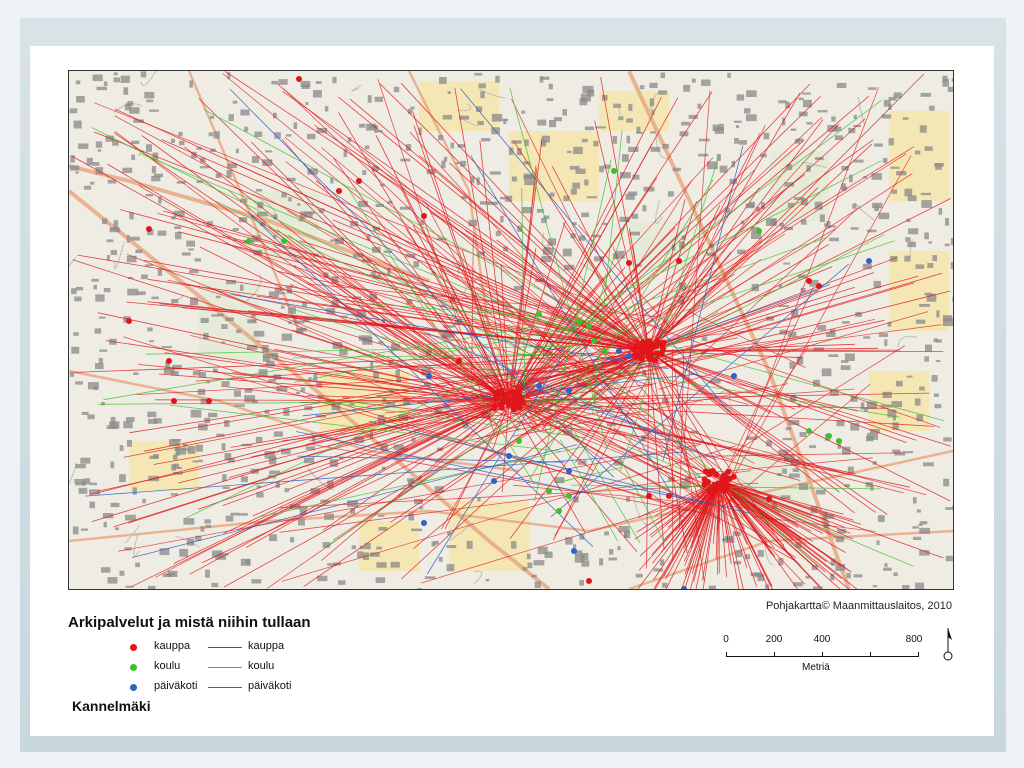  Describe the element at coordinates (816, 667) in the screenshot. I see `scale-unit: Metriä` at that location.